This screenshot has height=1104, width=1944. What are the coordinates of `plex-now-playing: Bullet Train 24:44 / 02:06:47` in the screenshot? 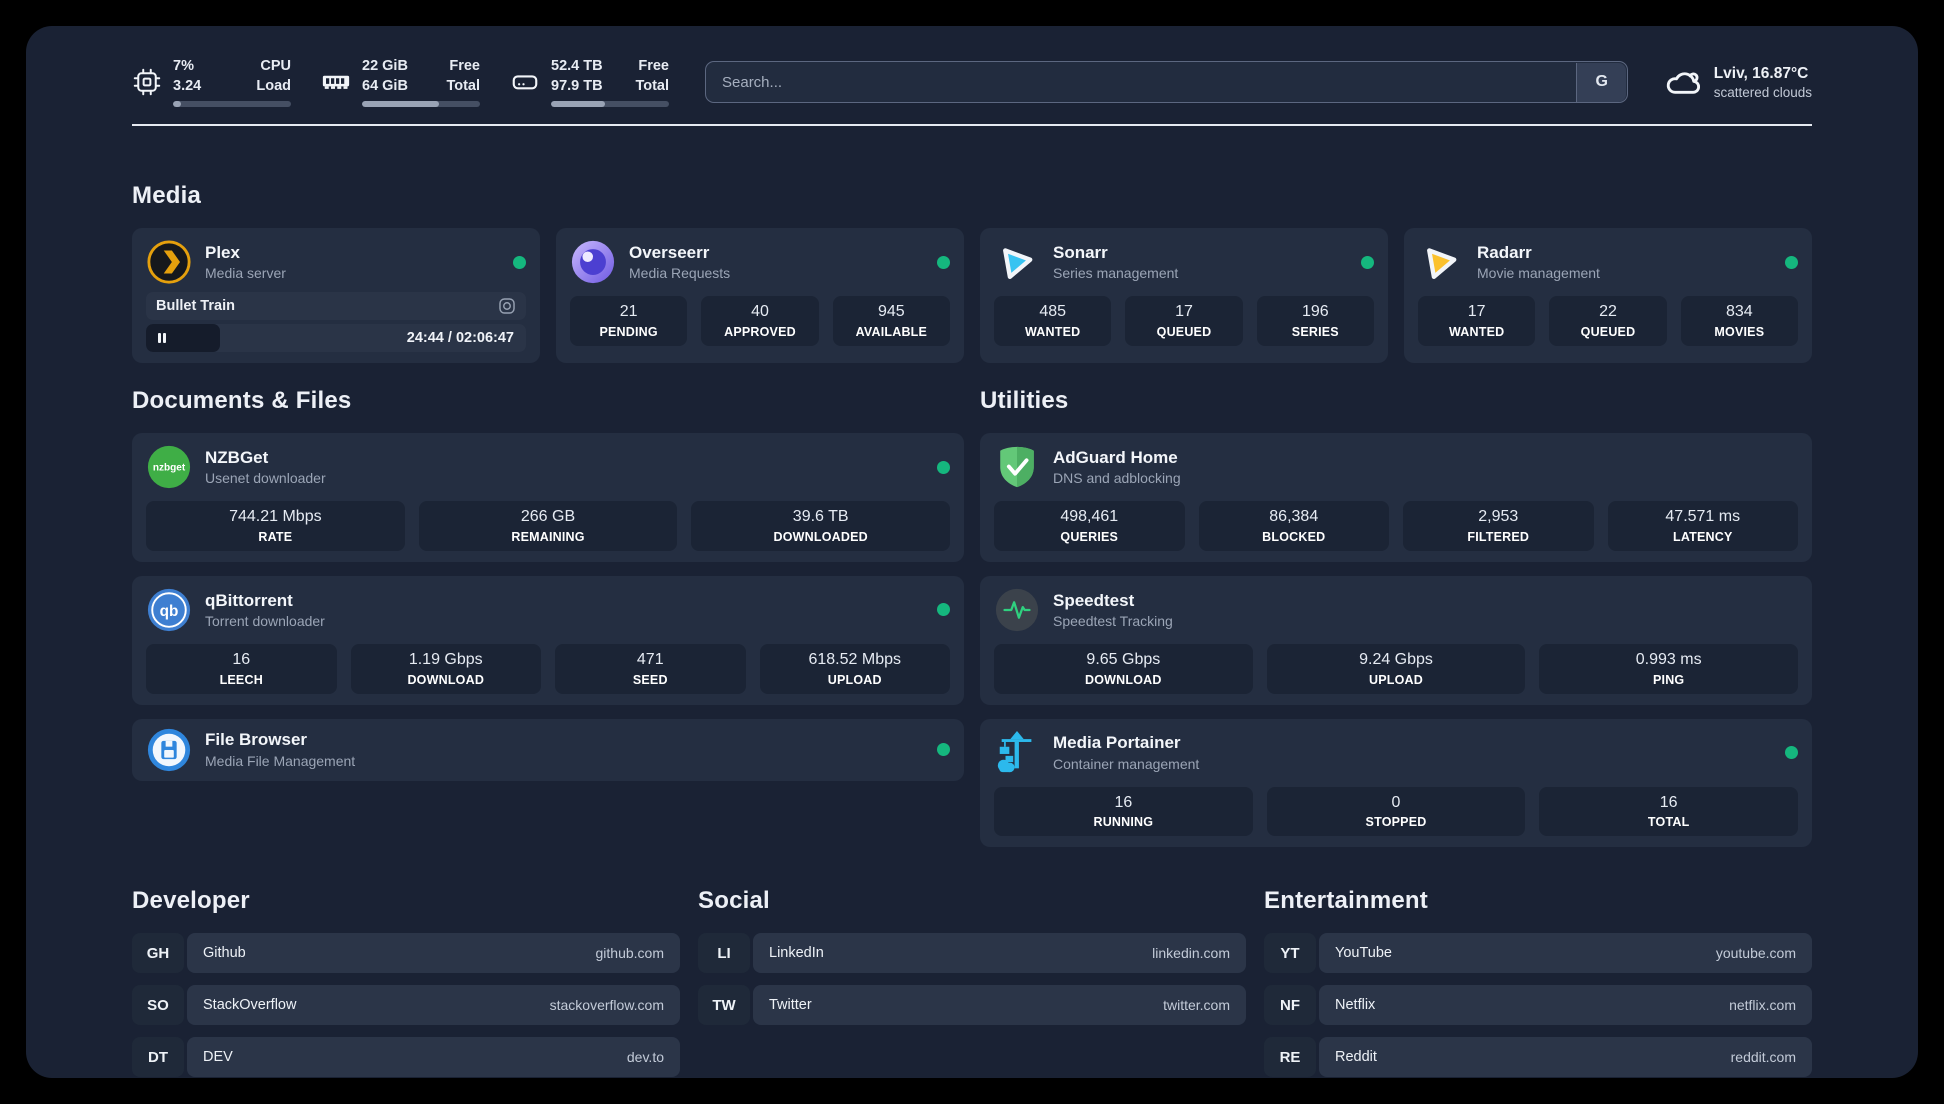 It's located at (336, 322).